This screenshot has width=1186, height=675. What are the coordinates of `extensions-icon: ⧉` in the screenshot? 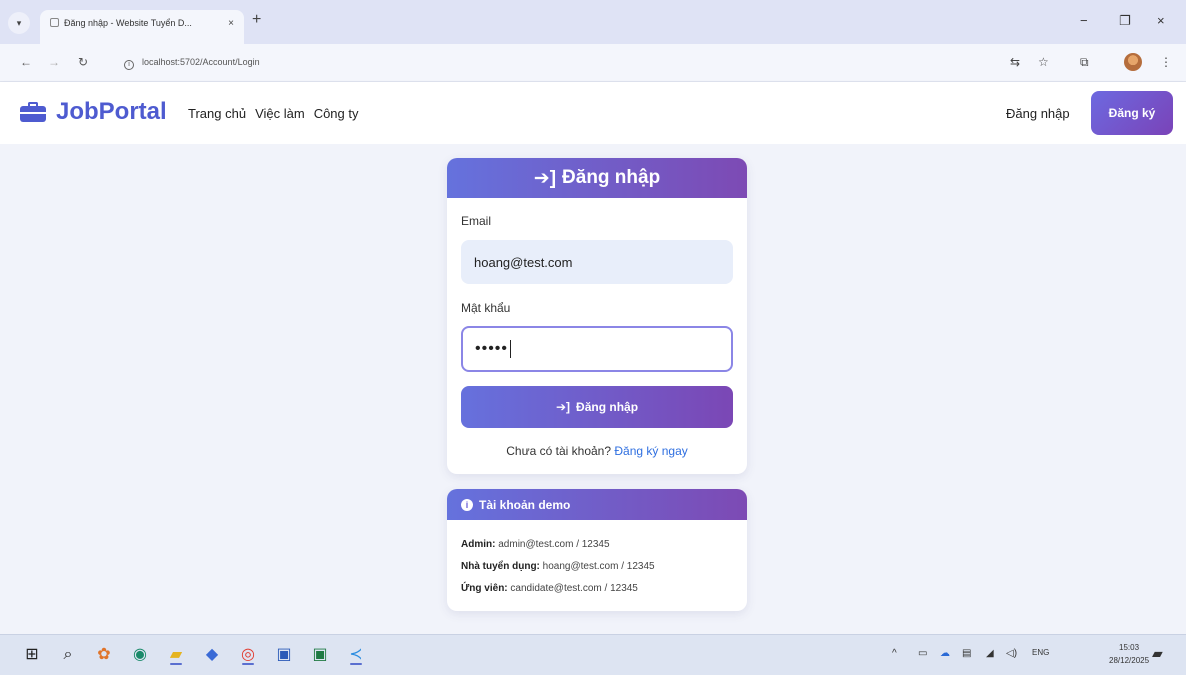 It's located at (1084, 62).